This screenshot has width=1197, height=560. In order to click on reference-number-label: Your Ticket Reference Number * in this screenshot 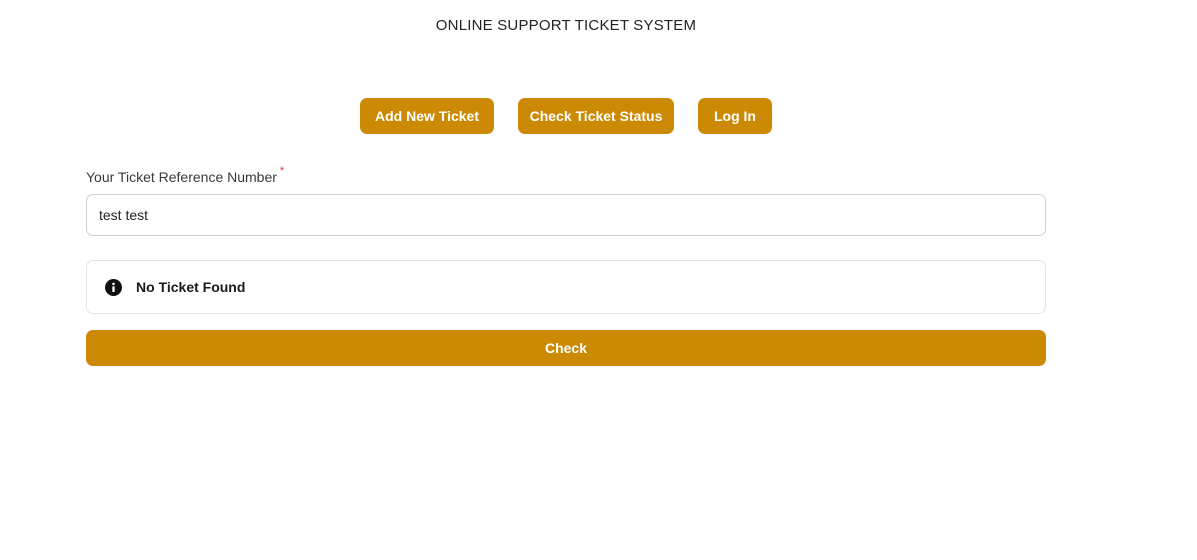, I will do `click(185, 175)`.